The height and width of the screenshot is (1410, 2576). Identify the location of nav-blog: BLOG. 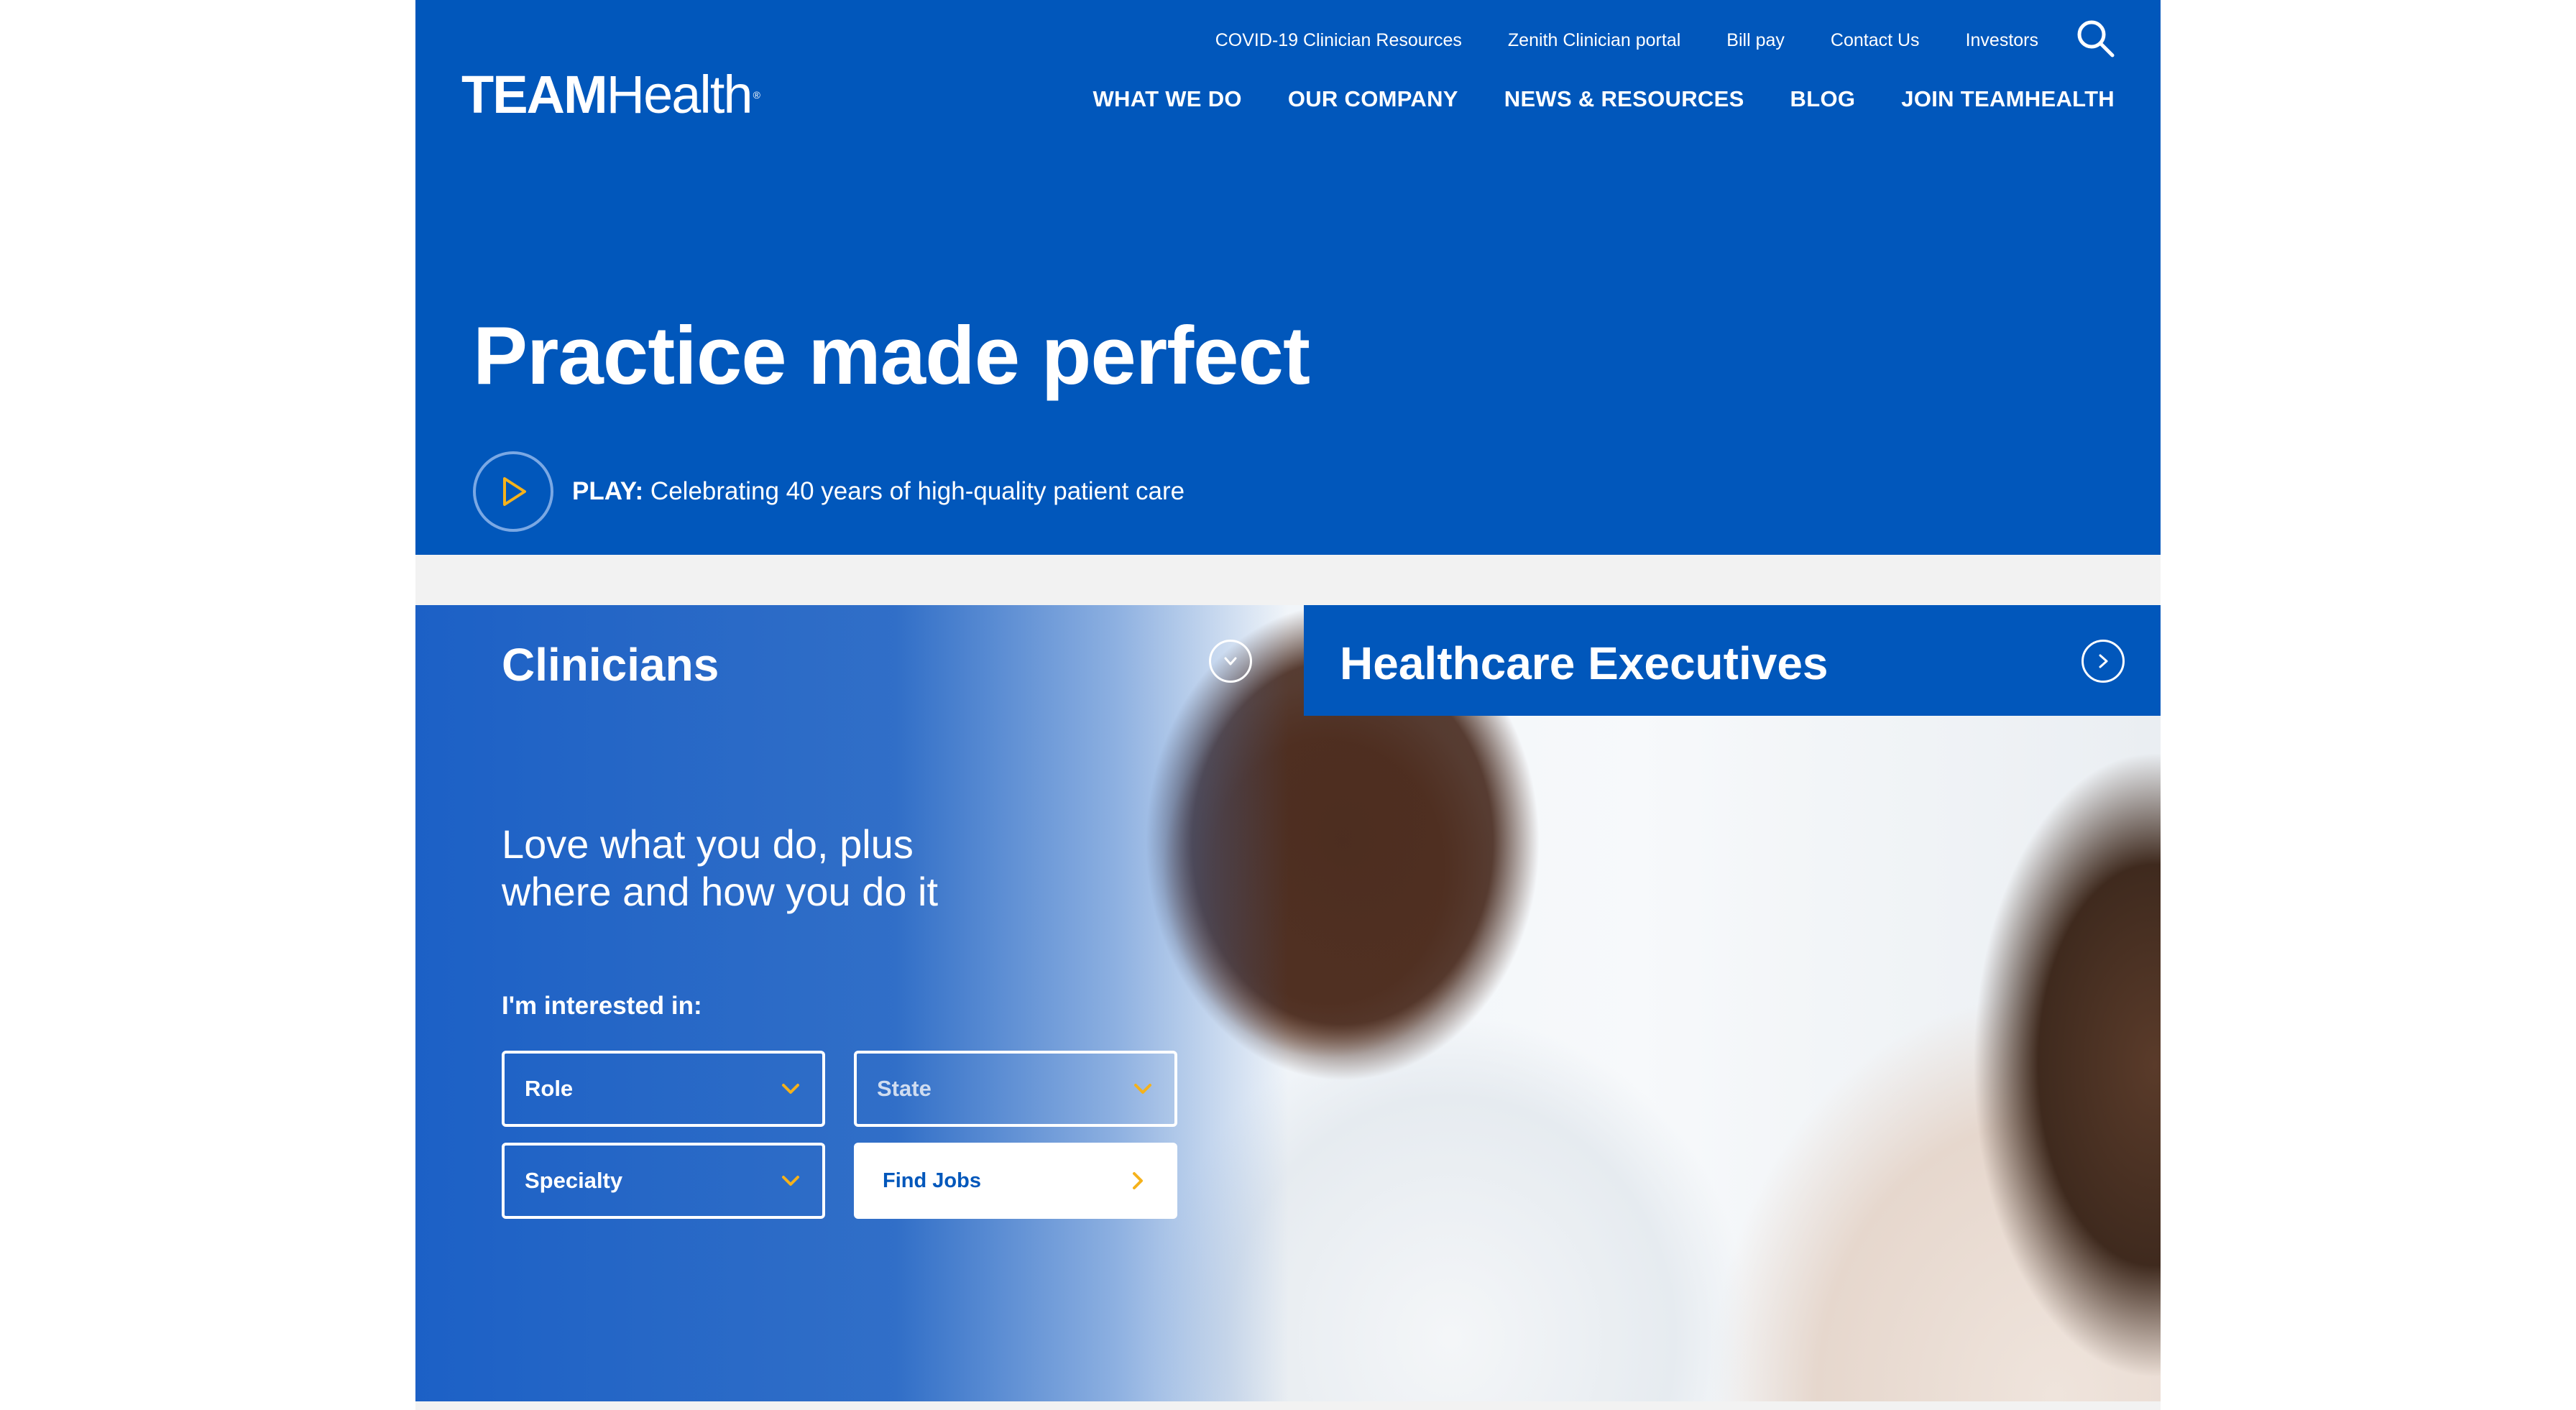
(1823, 99).